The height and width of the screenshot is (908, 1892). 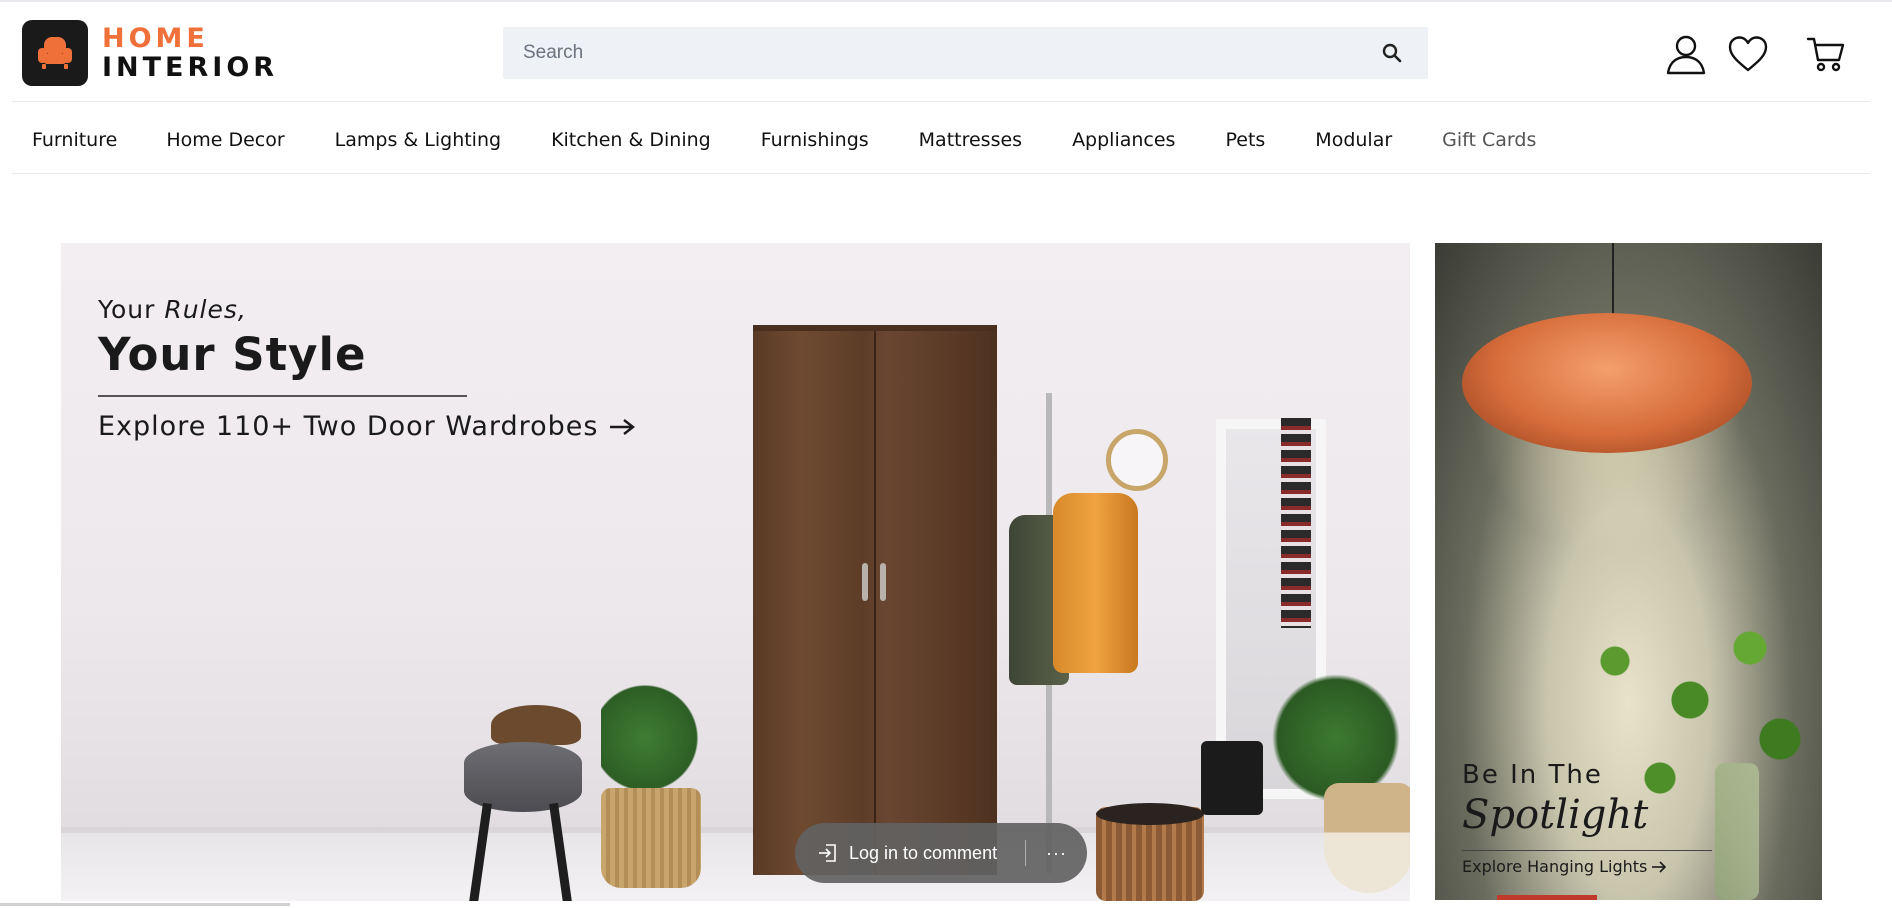 I want to click on scroll-indicator, so click(x=145, y=904).